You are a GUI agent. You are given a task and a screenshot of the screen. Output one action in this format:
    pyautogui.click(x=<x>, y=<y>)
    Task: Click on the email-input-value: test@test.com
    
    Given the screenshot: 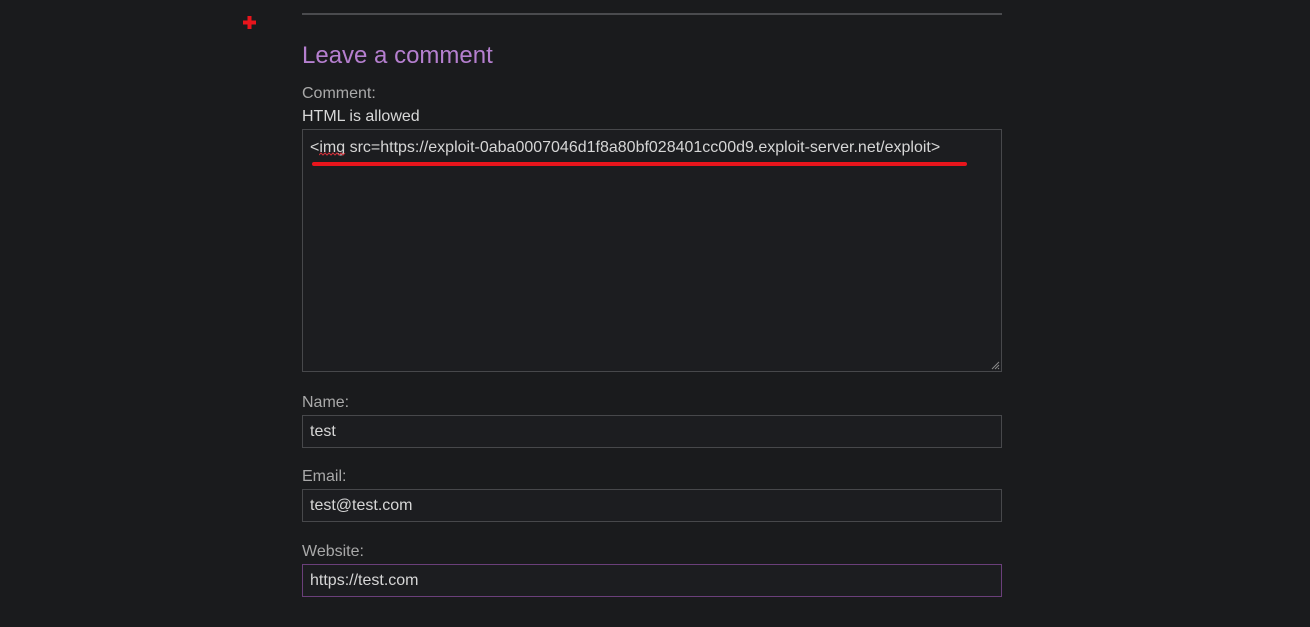 What is the action you would take?
    pyautogui.click(x=361, y=505)
    